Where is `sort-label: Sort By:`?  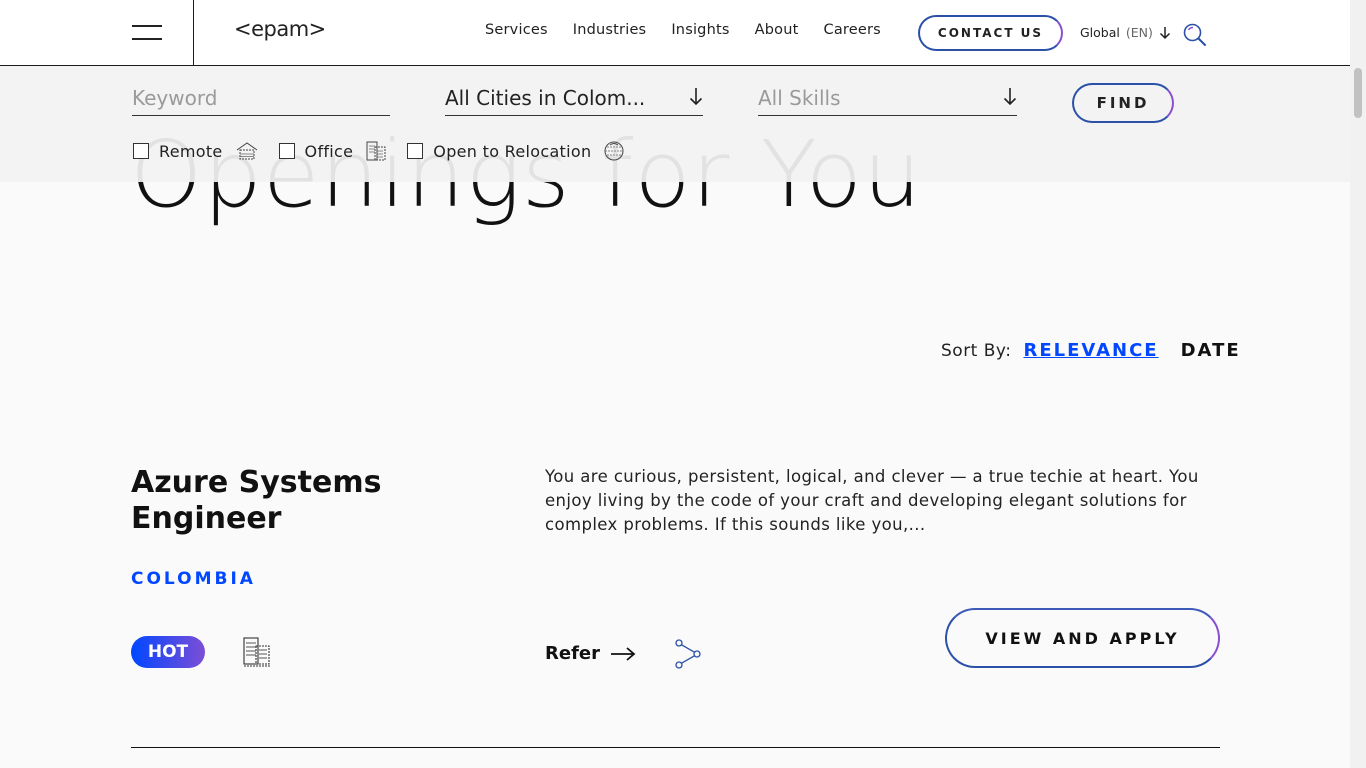 sort-label: Sort By: is located at coordinates (976, 351).